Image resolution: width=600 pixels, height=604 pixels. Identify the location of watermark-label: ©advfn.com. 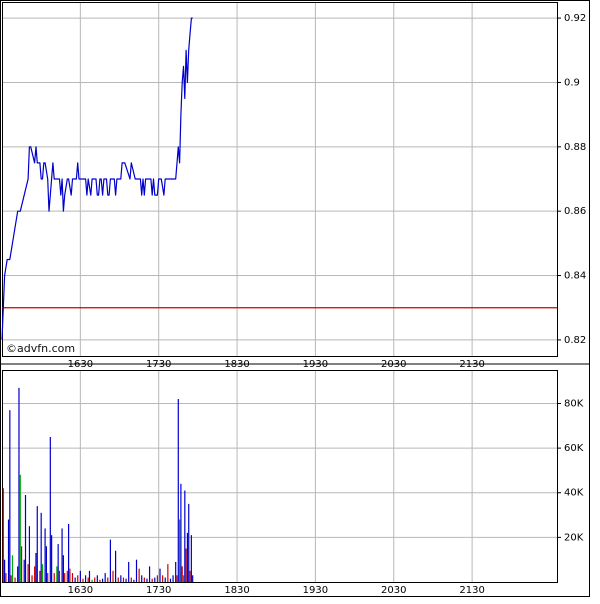
(40, 348).